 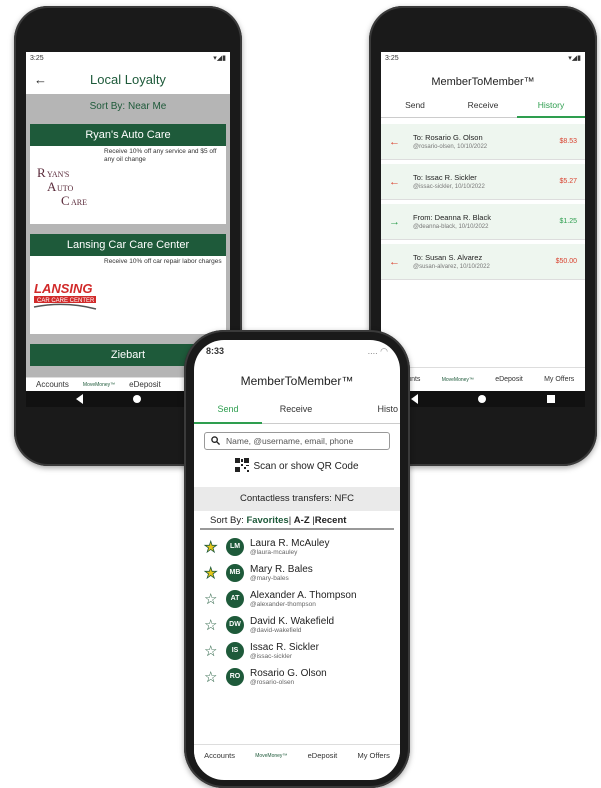 What do you see at coordinates (302, 520) in the screenshot?
I see `sort-a-z: A-Z` at bounding box center [302, 520].